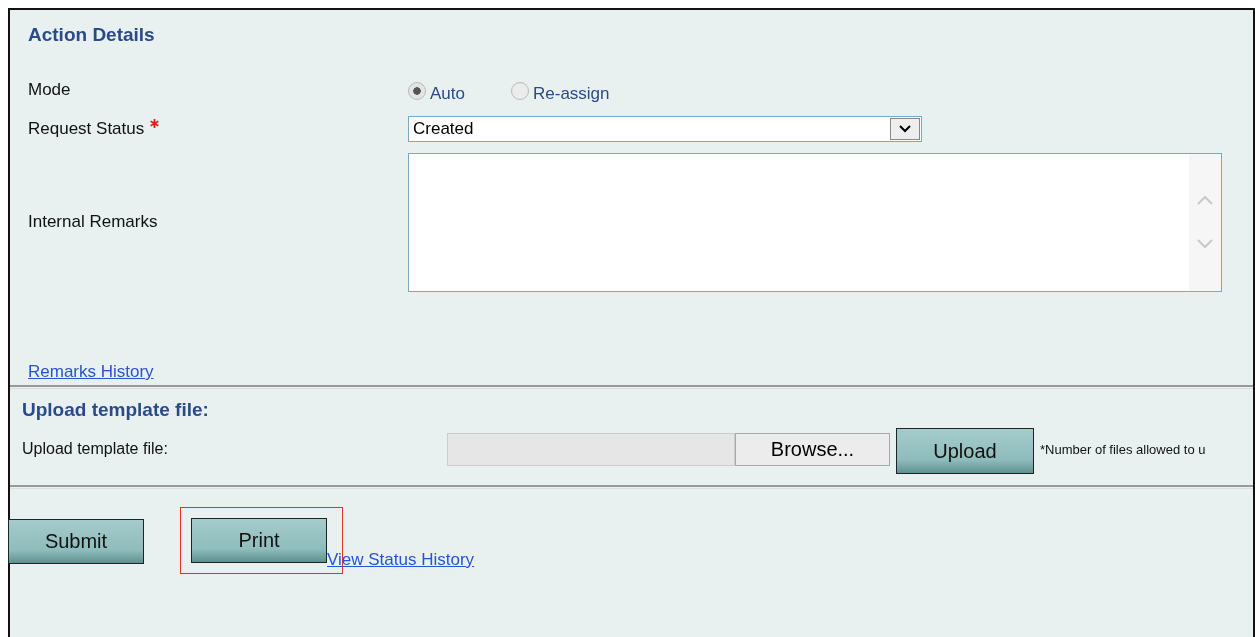 This screenshot has width=1255, height=637. Describe the element at coordinates (1123, 449) in the screenshot. I see `upload-note: *Number of files allowed to u` at that location.